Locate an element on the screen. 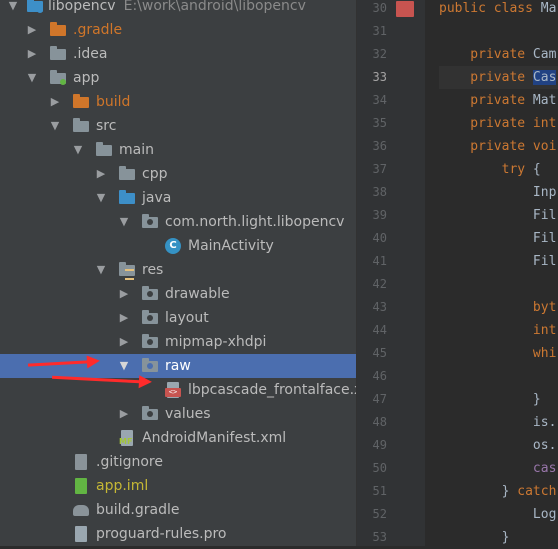 This screenshot has height=549, width=558. tree-item-label: build.gradle is located at coordinates (138, 510).